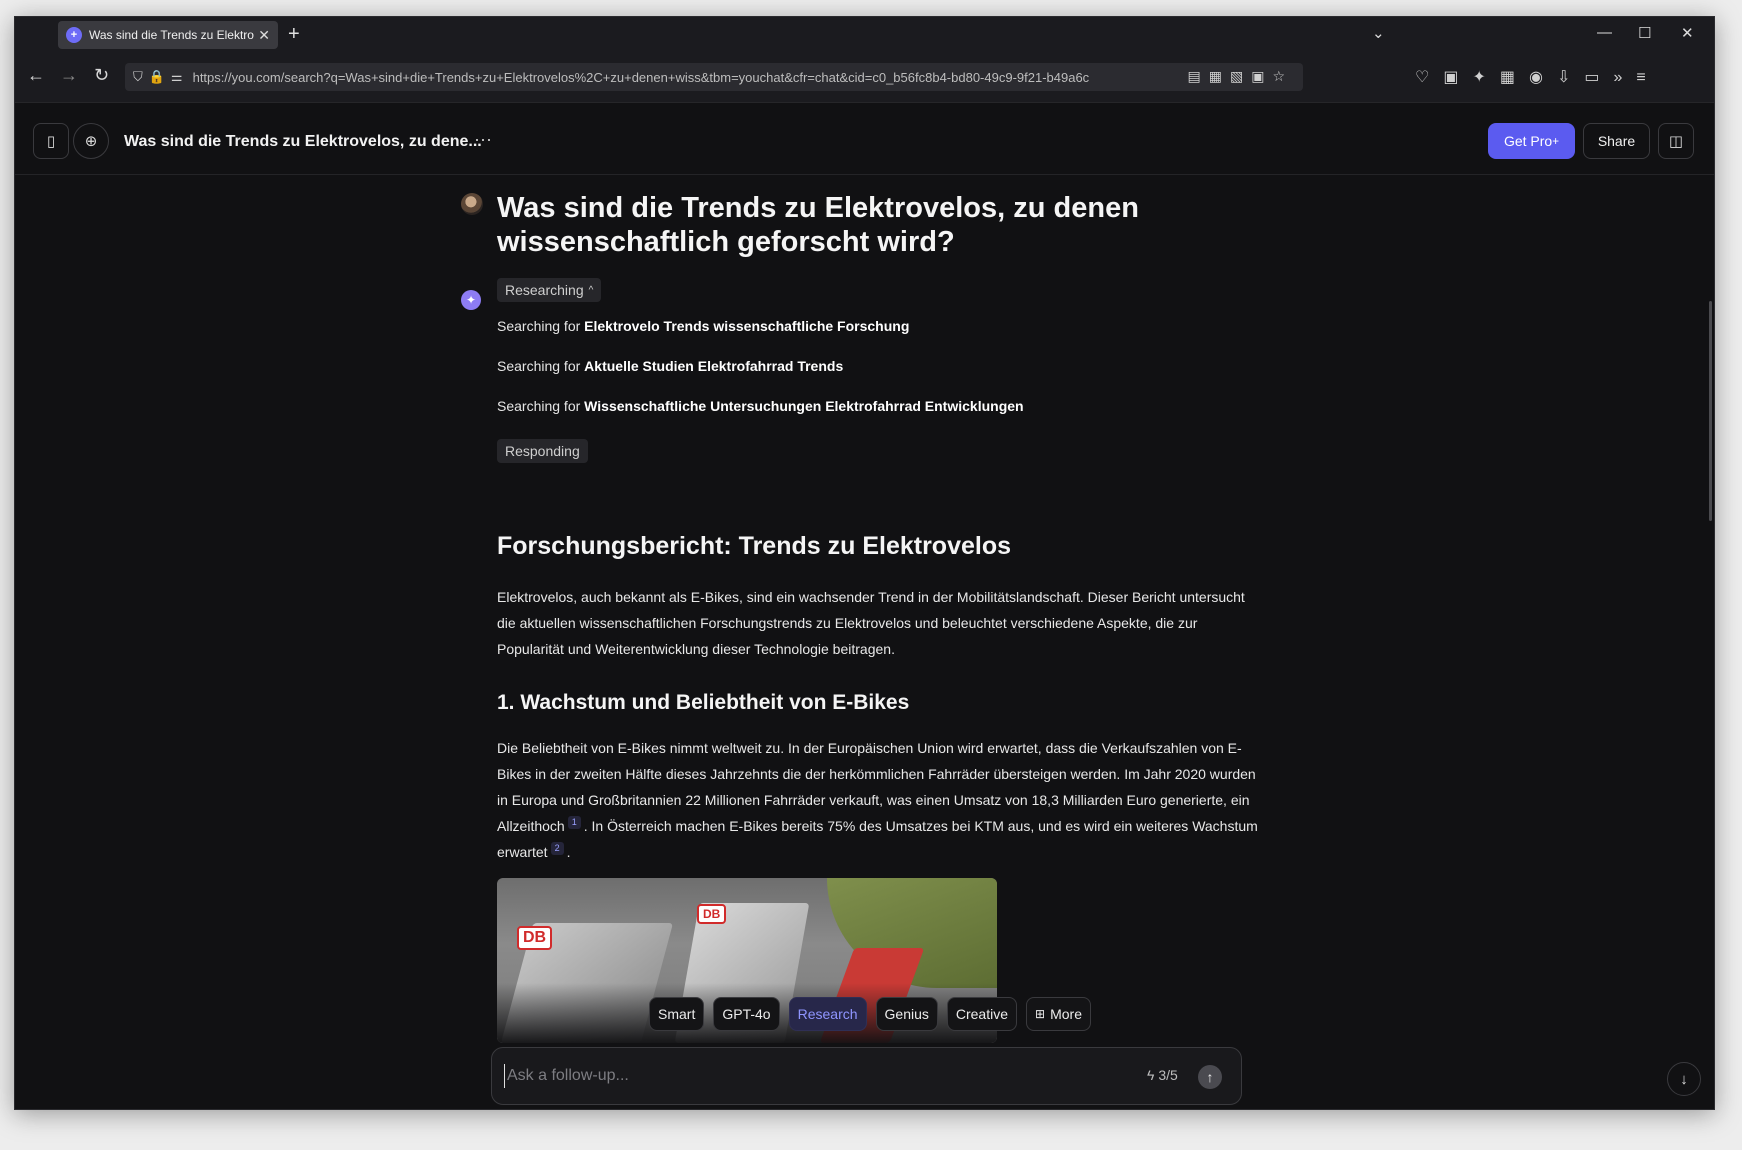  Describe the element at coordinates (101, 75) in the screenshot. I see `reload-icon: ↻` at that location.